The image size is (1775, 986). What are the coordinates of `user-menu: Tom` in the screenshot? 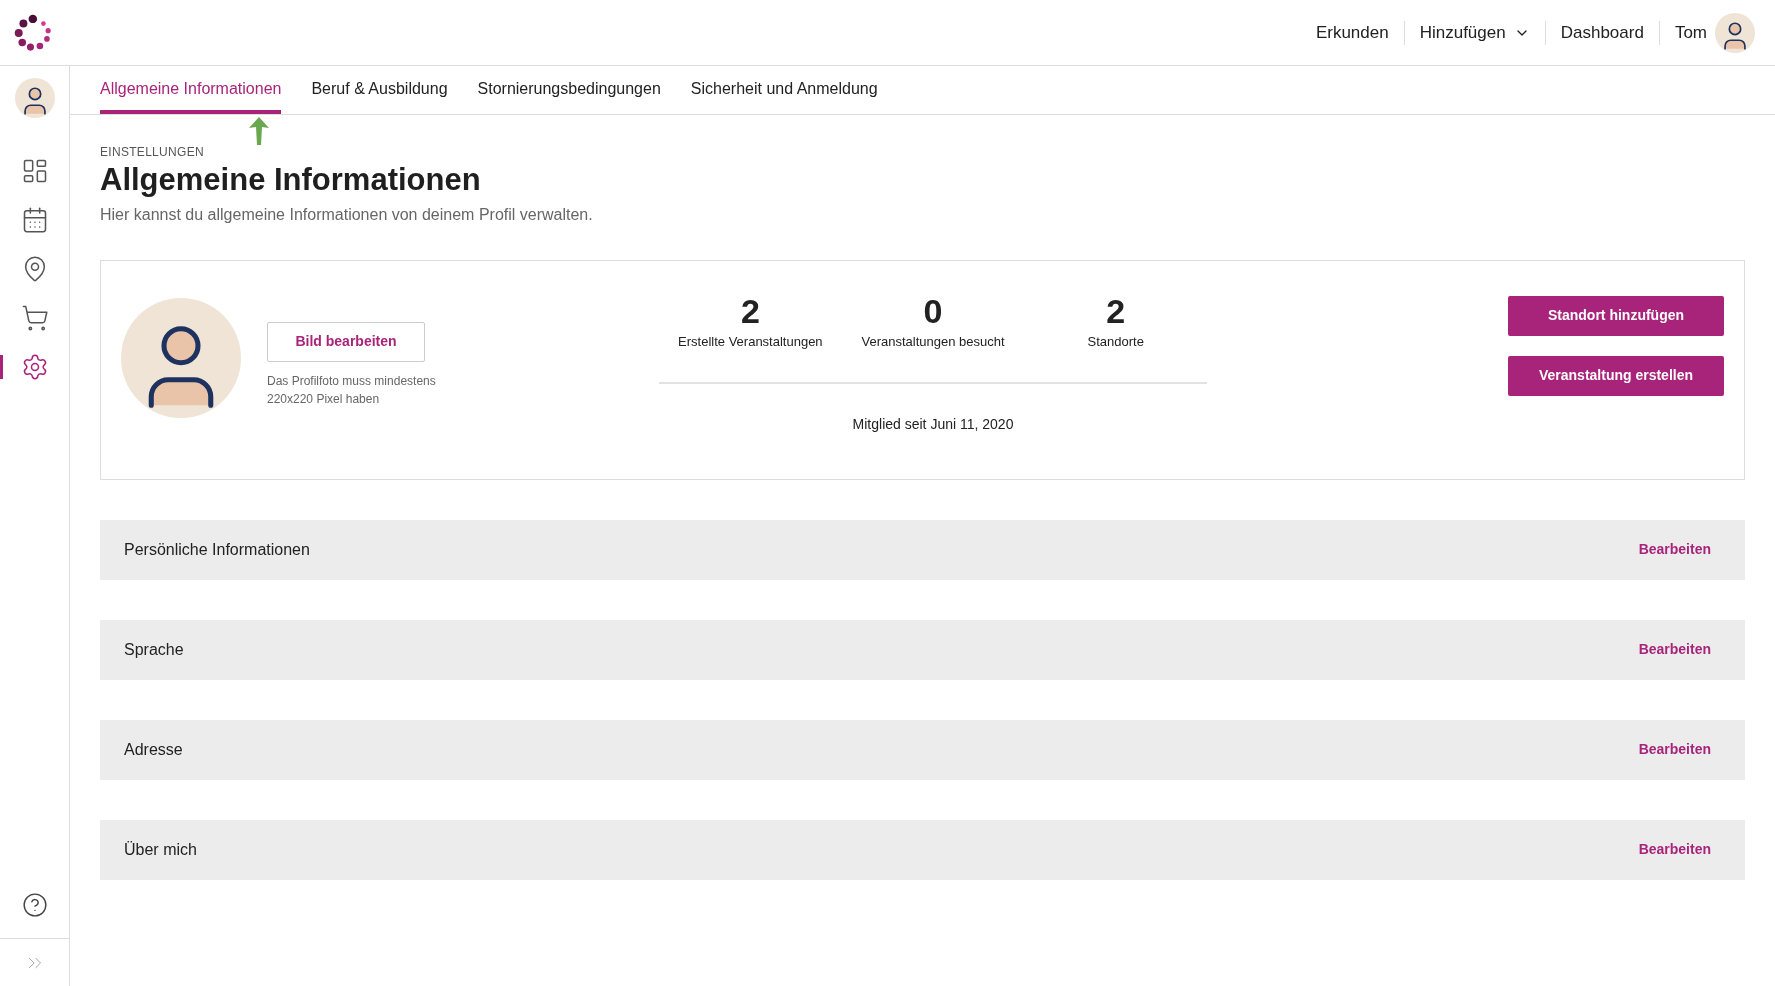 It's located at (1687, 32).